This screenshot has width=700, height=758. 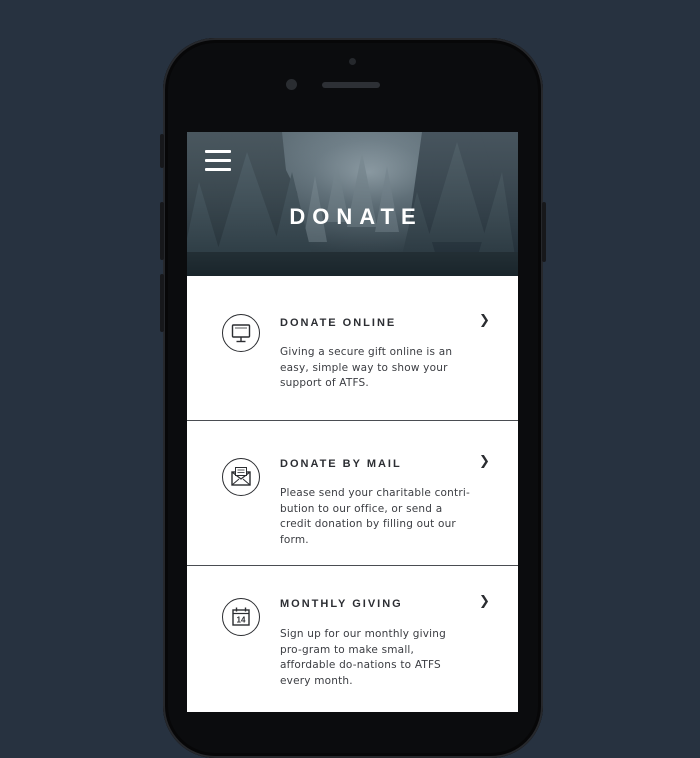 I want to click on item-title: DONATE ONLINE, so click(x=338, y=323).